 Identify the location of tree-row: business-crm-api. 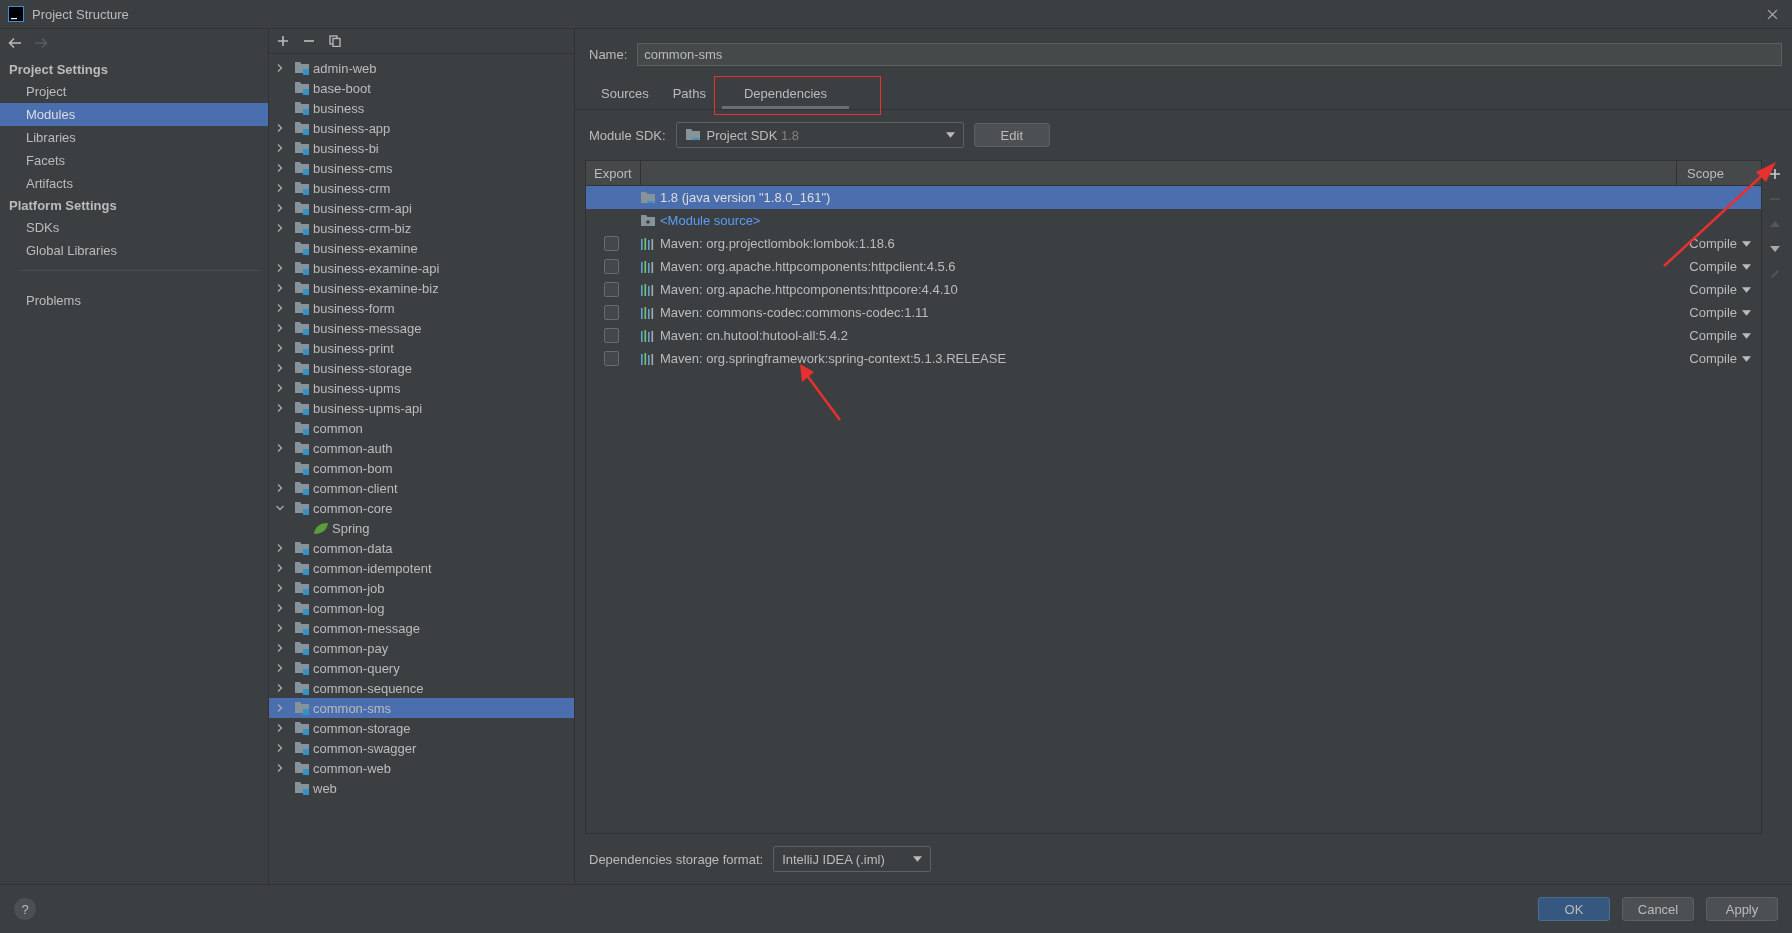
(421, 208).